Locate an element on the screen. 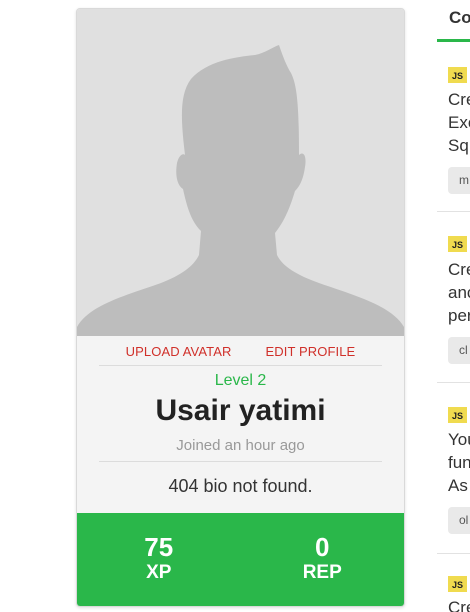 The image size is (470, 612). item-title-line: As is located at coordinates (458, 485).